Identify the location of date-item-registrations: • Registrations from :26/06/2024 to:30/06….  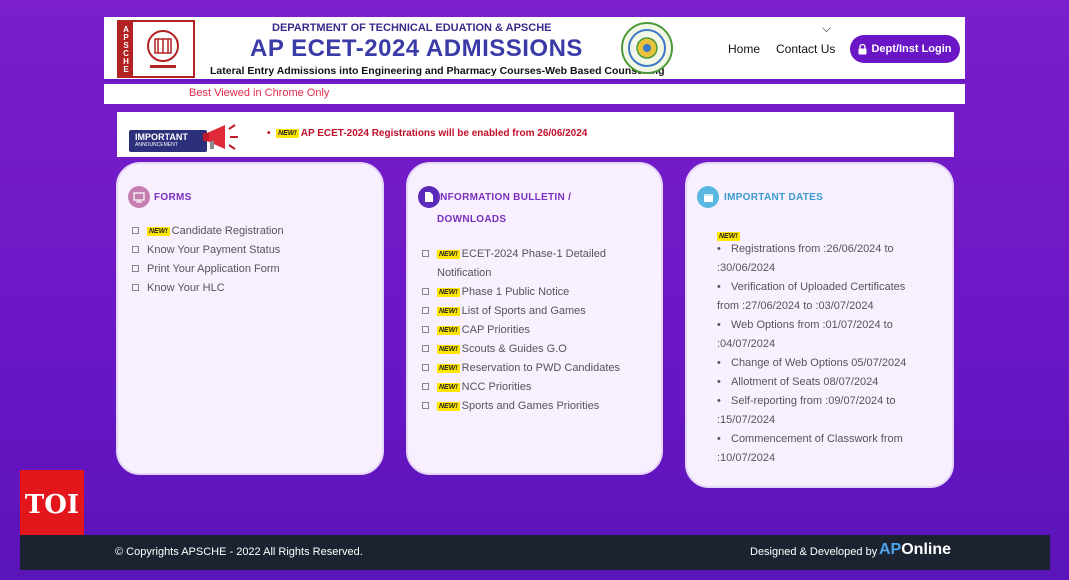
(805, 258).